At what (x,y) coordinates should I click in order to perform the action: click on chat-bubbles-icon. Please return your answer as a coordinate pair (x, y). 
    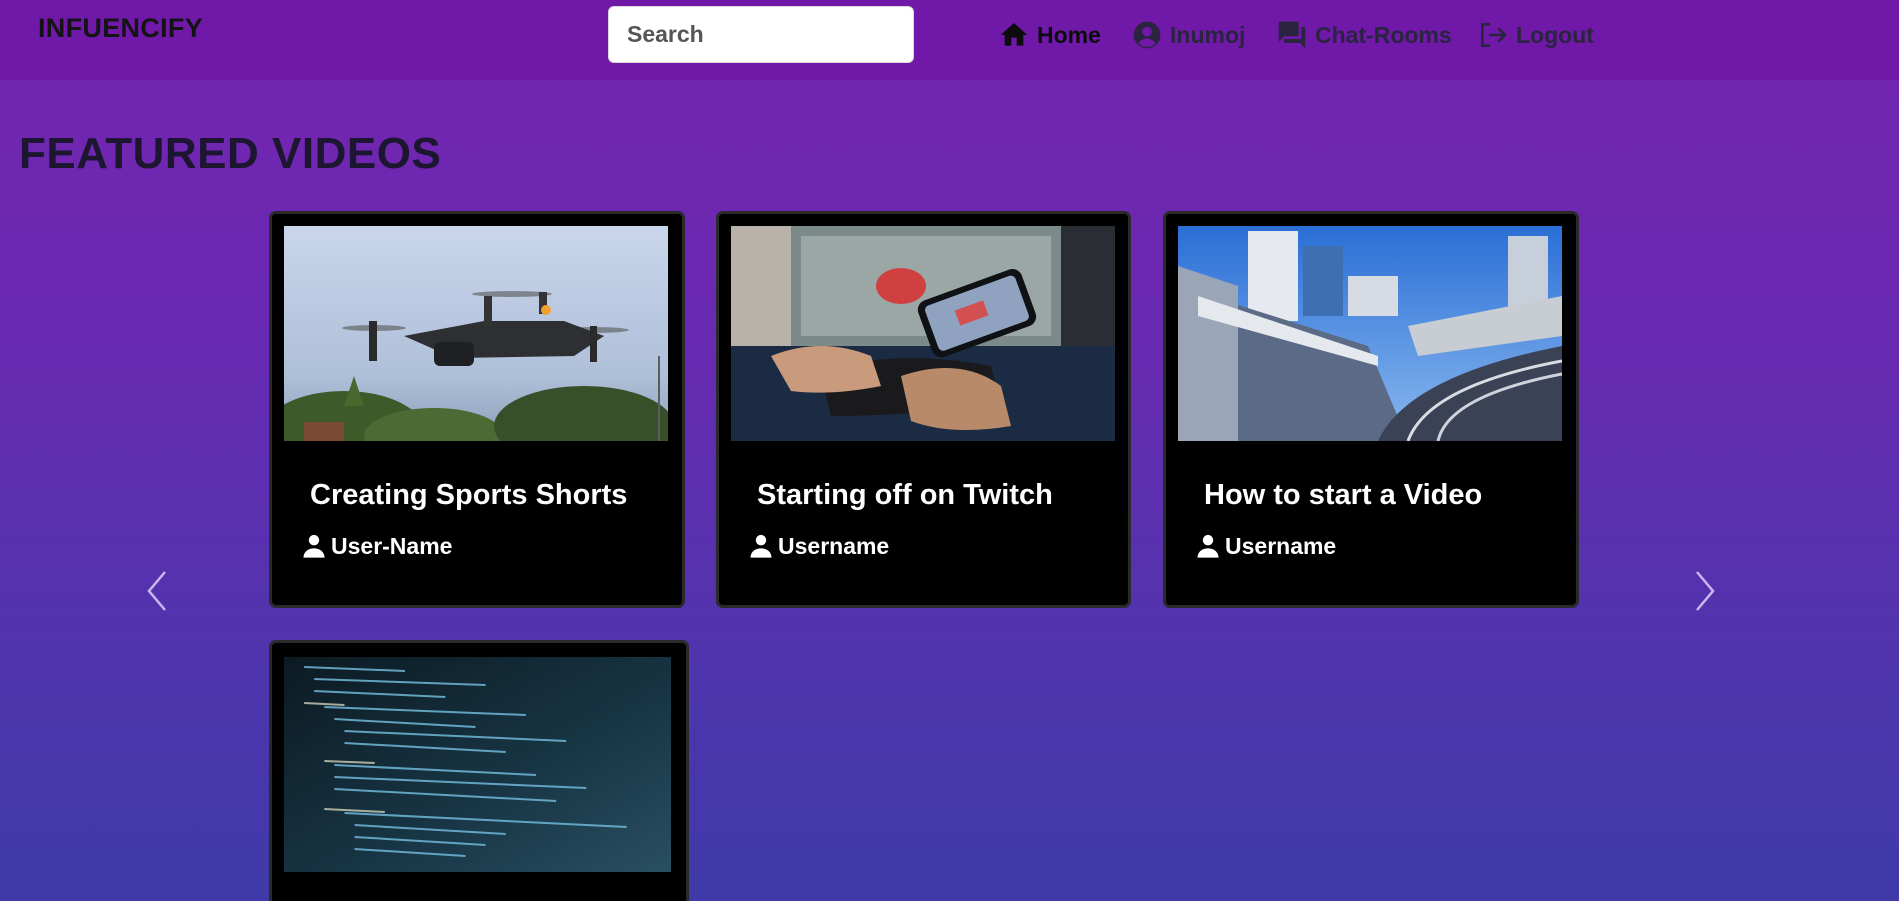
    Looking at the image, I should click on (1292, 35).